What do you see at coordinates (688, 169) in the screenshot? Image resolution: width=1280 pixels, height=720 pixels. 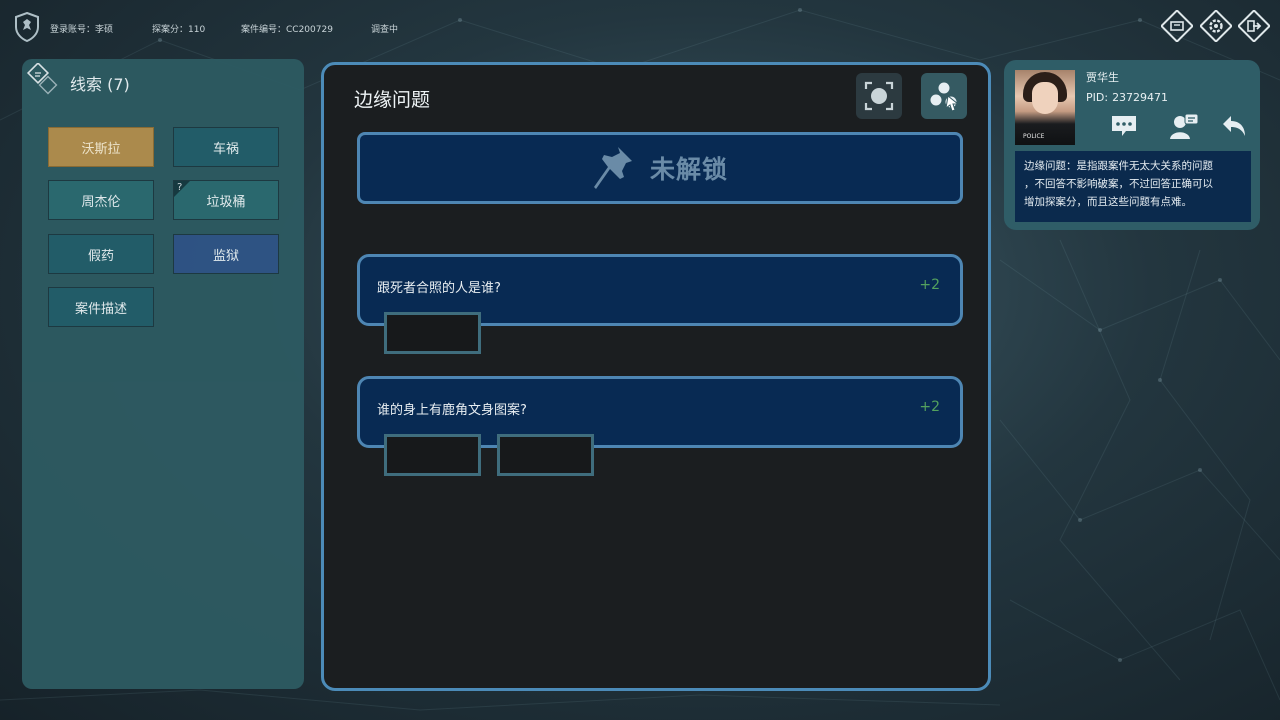 I see `locked-label: 未解锁` at bounding box center [688, 169].